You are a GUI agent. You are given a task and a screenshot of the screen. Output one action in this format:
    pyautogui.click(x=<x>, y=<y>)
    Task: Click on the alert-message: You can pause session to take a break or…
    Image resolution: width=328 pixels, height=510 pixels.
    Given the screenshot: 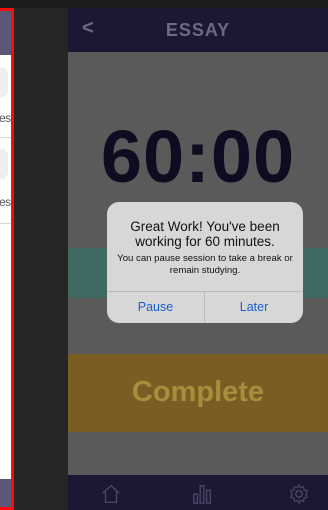 What is the action you would take?
    pyautogui.click(x=205, y=264)
    